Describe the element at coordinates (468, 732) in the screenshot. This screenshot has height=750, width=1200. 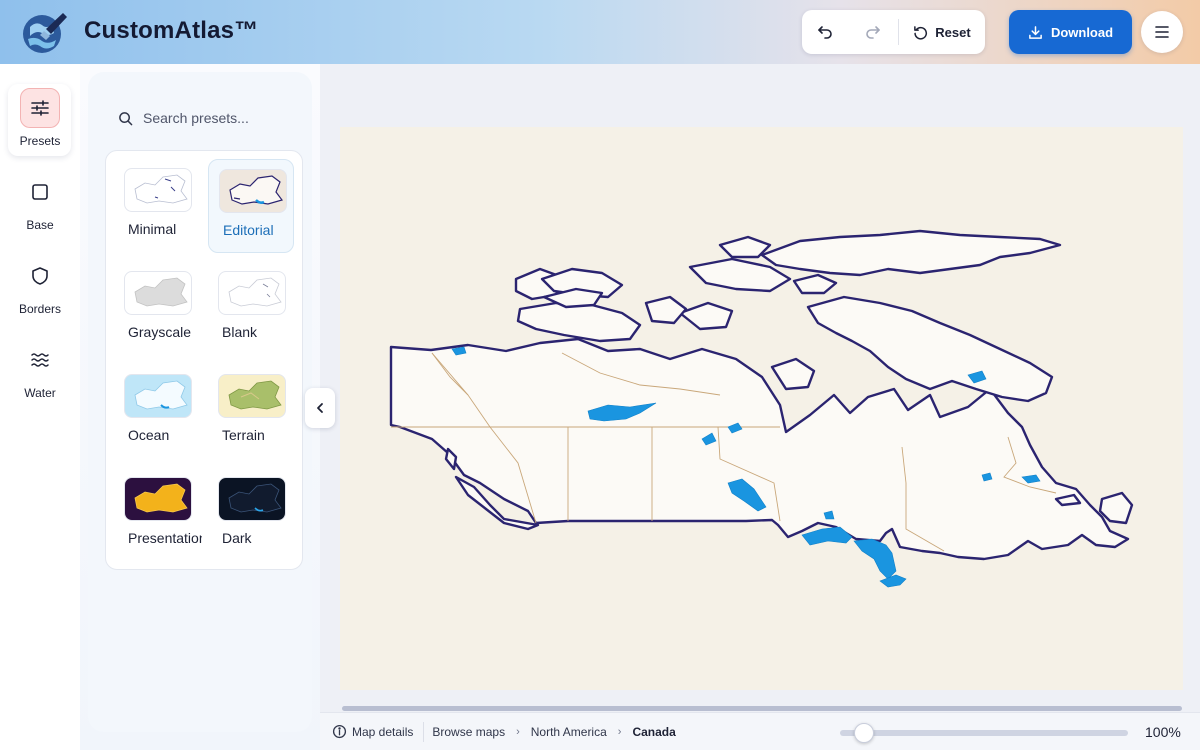
I see `breadcrumb-browse-maps: Browse maps` at that location.